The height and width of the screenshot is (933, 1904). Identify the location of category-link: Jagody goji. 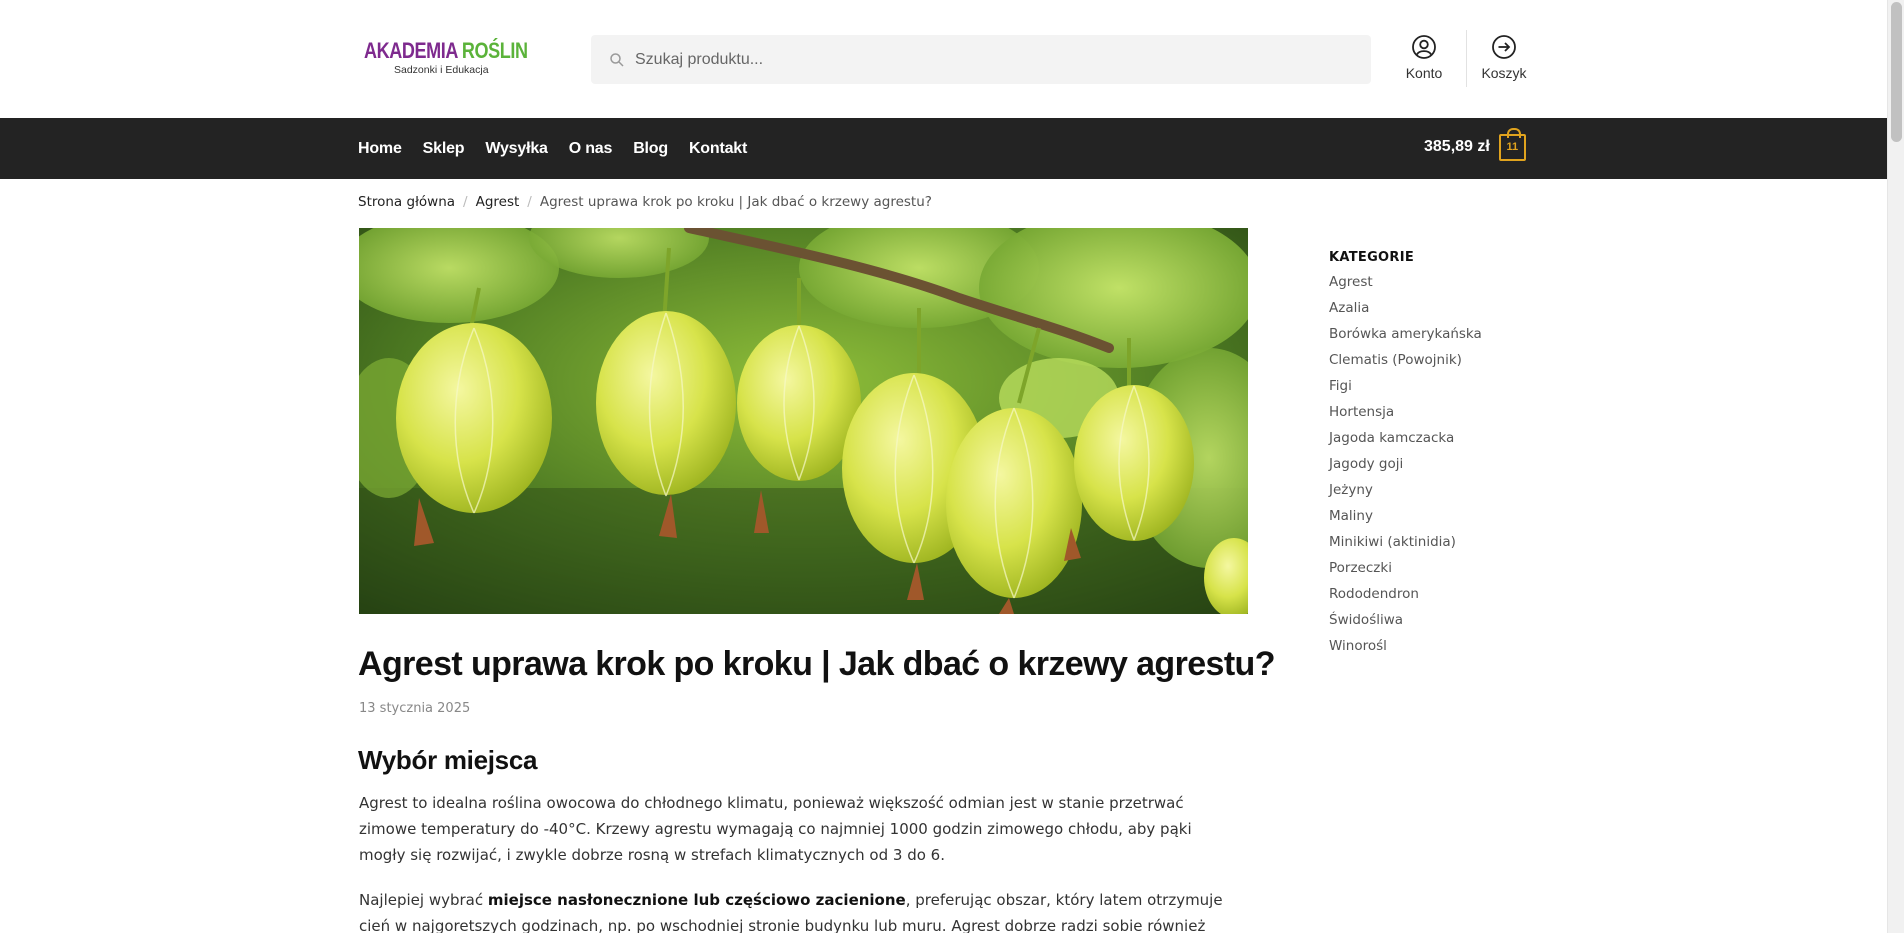
(1405, 468).